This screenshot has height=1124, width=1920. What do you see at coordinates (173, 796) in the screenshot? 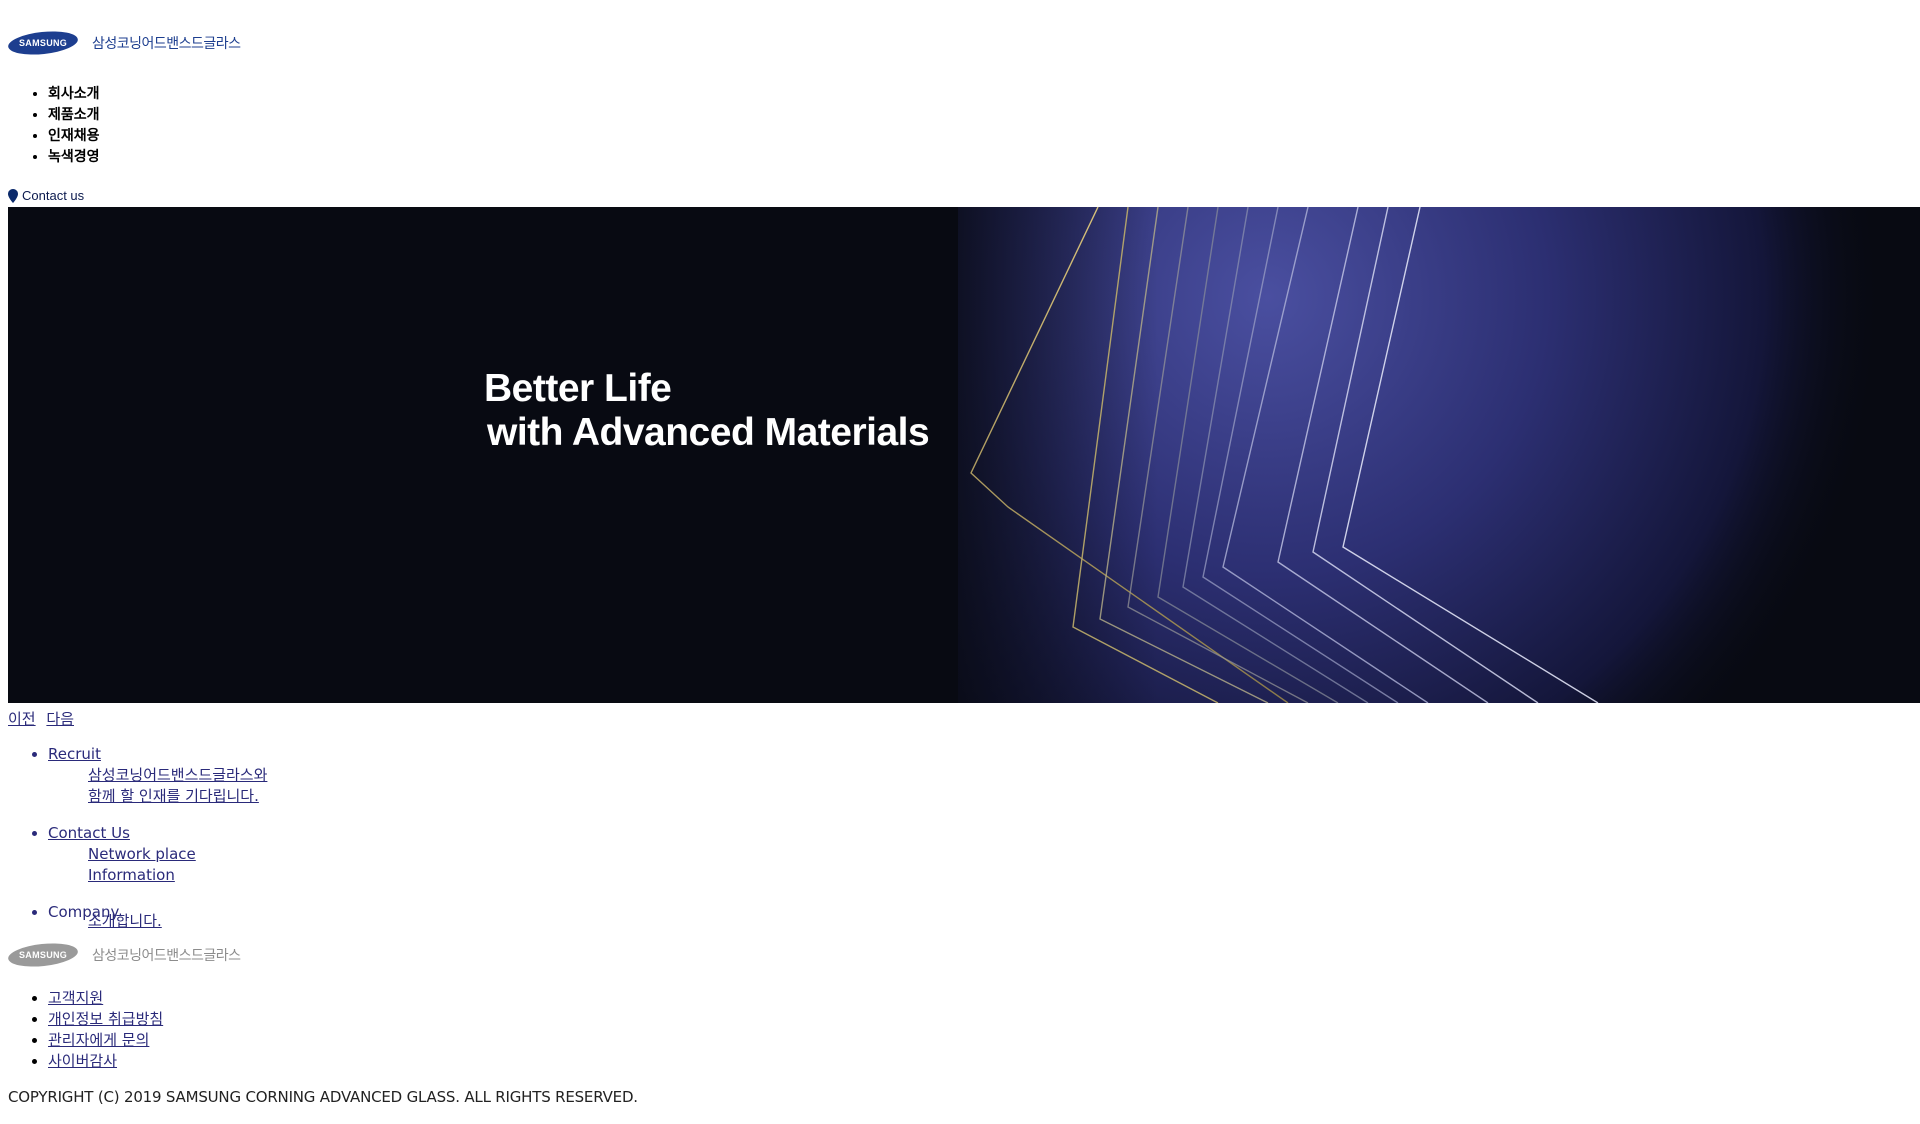
I see `quick-link-desc-line: 함께 할 인재를 기다립니다.` at bounding box center [173, 796].